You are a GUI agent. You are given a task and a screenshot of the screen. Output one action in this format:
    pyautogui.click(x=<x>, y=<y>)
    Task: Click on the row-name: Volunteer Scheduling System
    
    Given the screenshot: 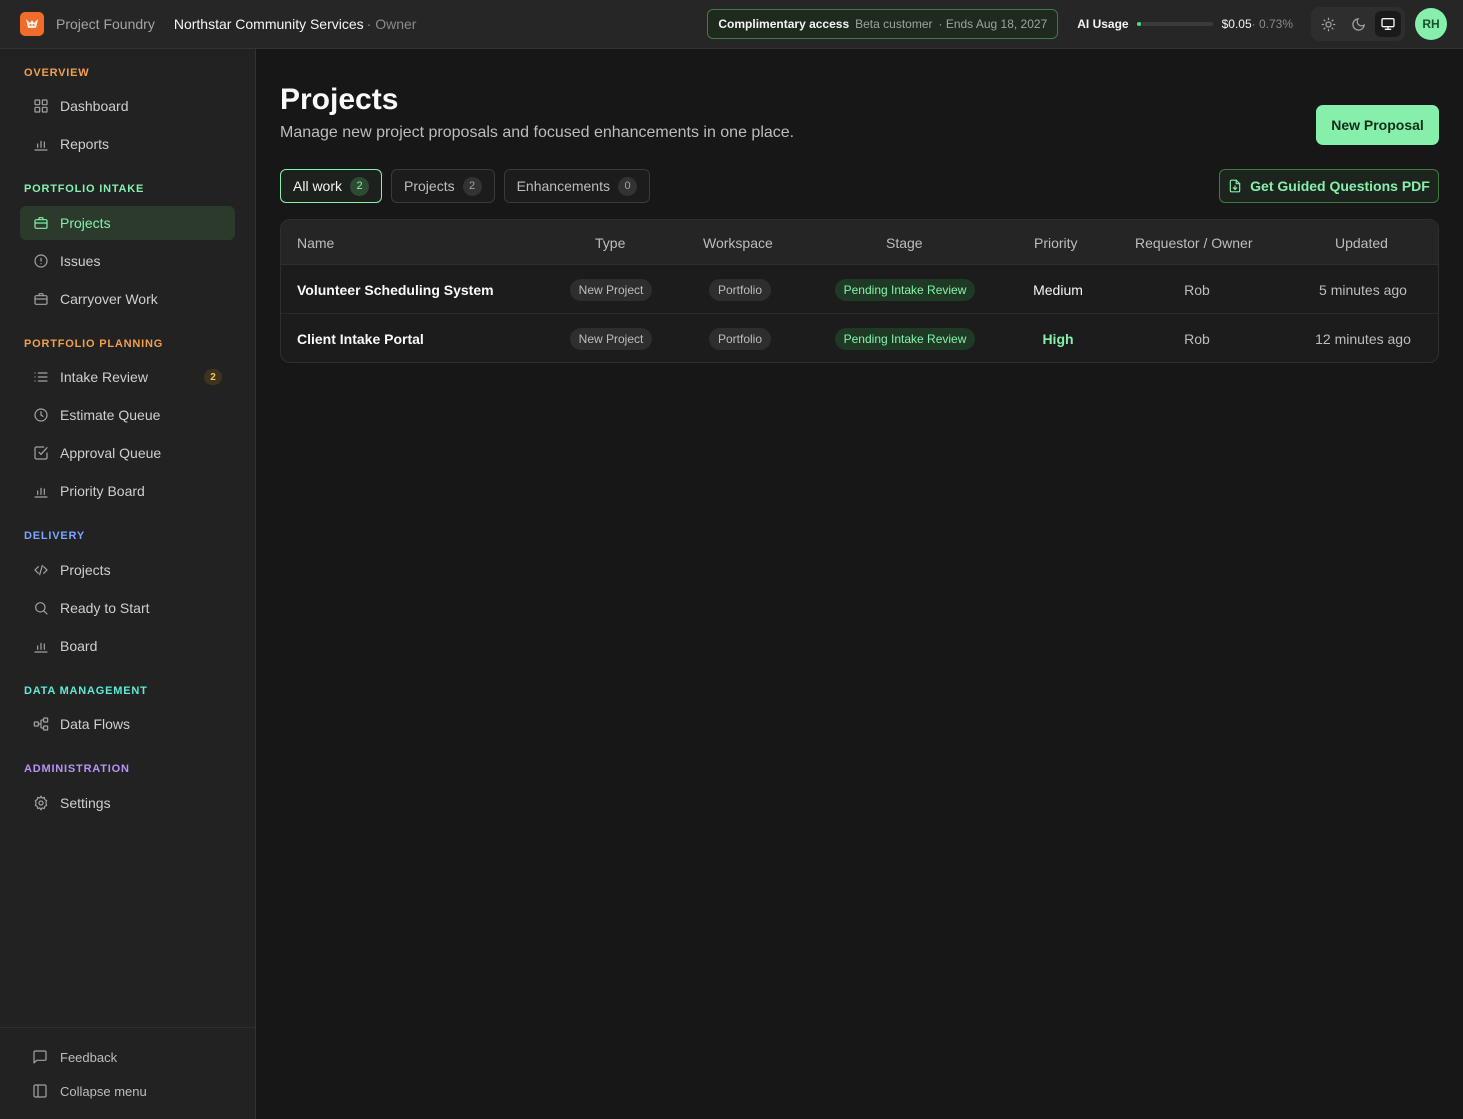 What is the action you would take?
    pyautogui.click(x=395, y=289)
    